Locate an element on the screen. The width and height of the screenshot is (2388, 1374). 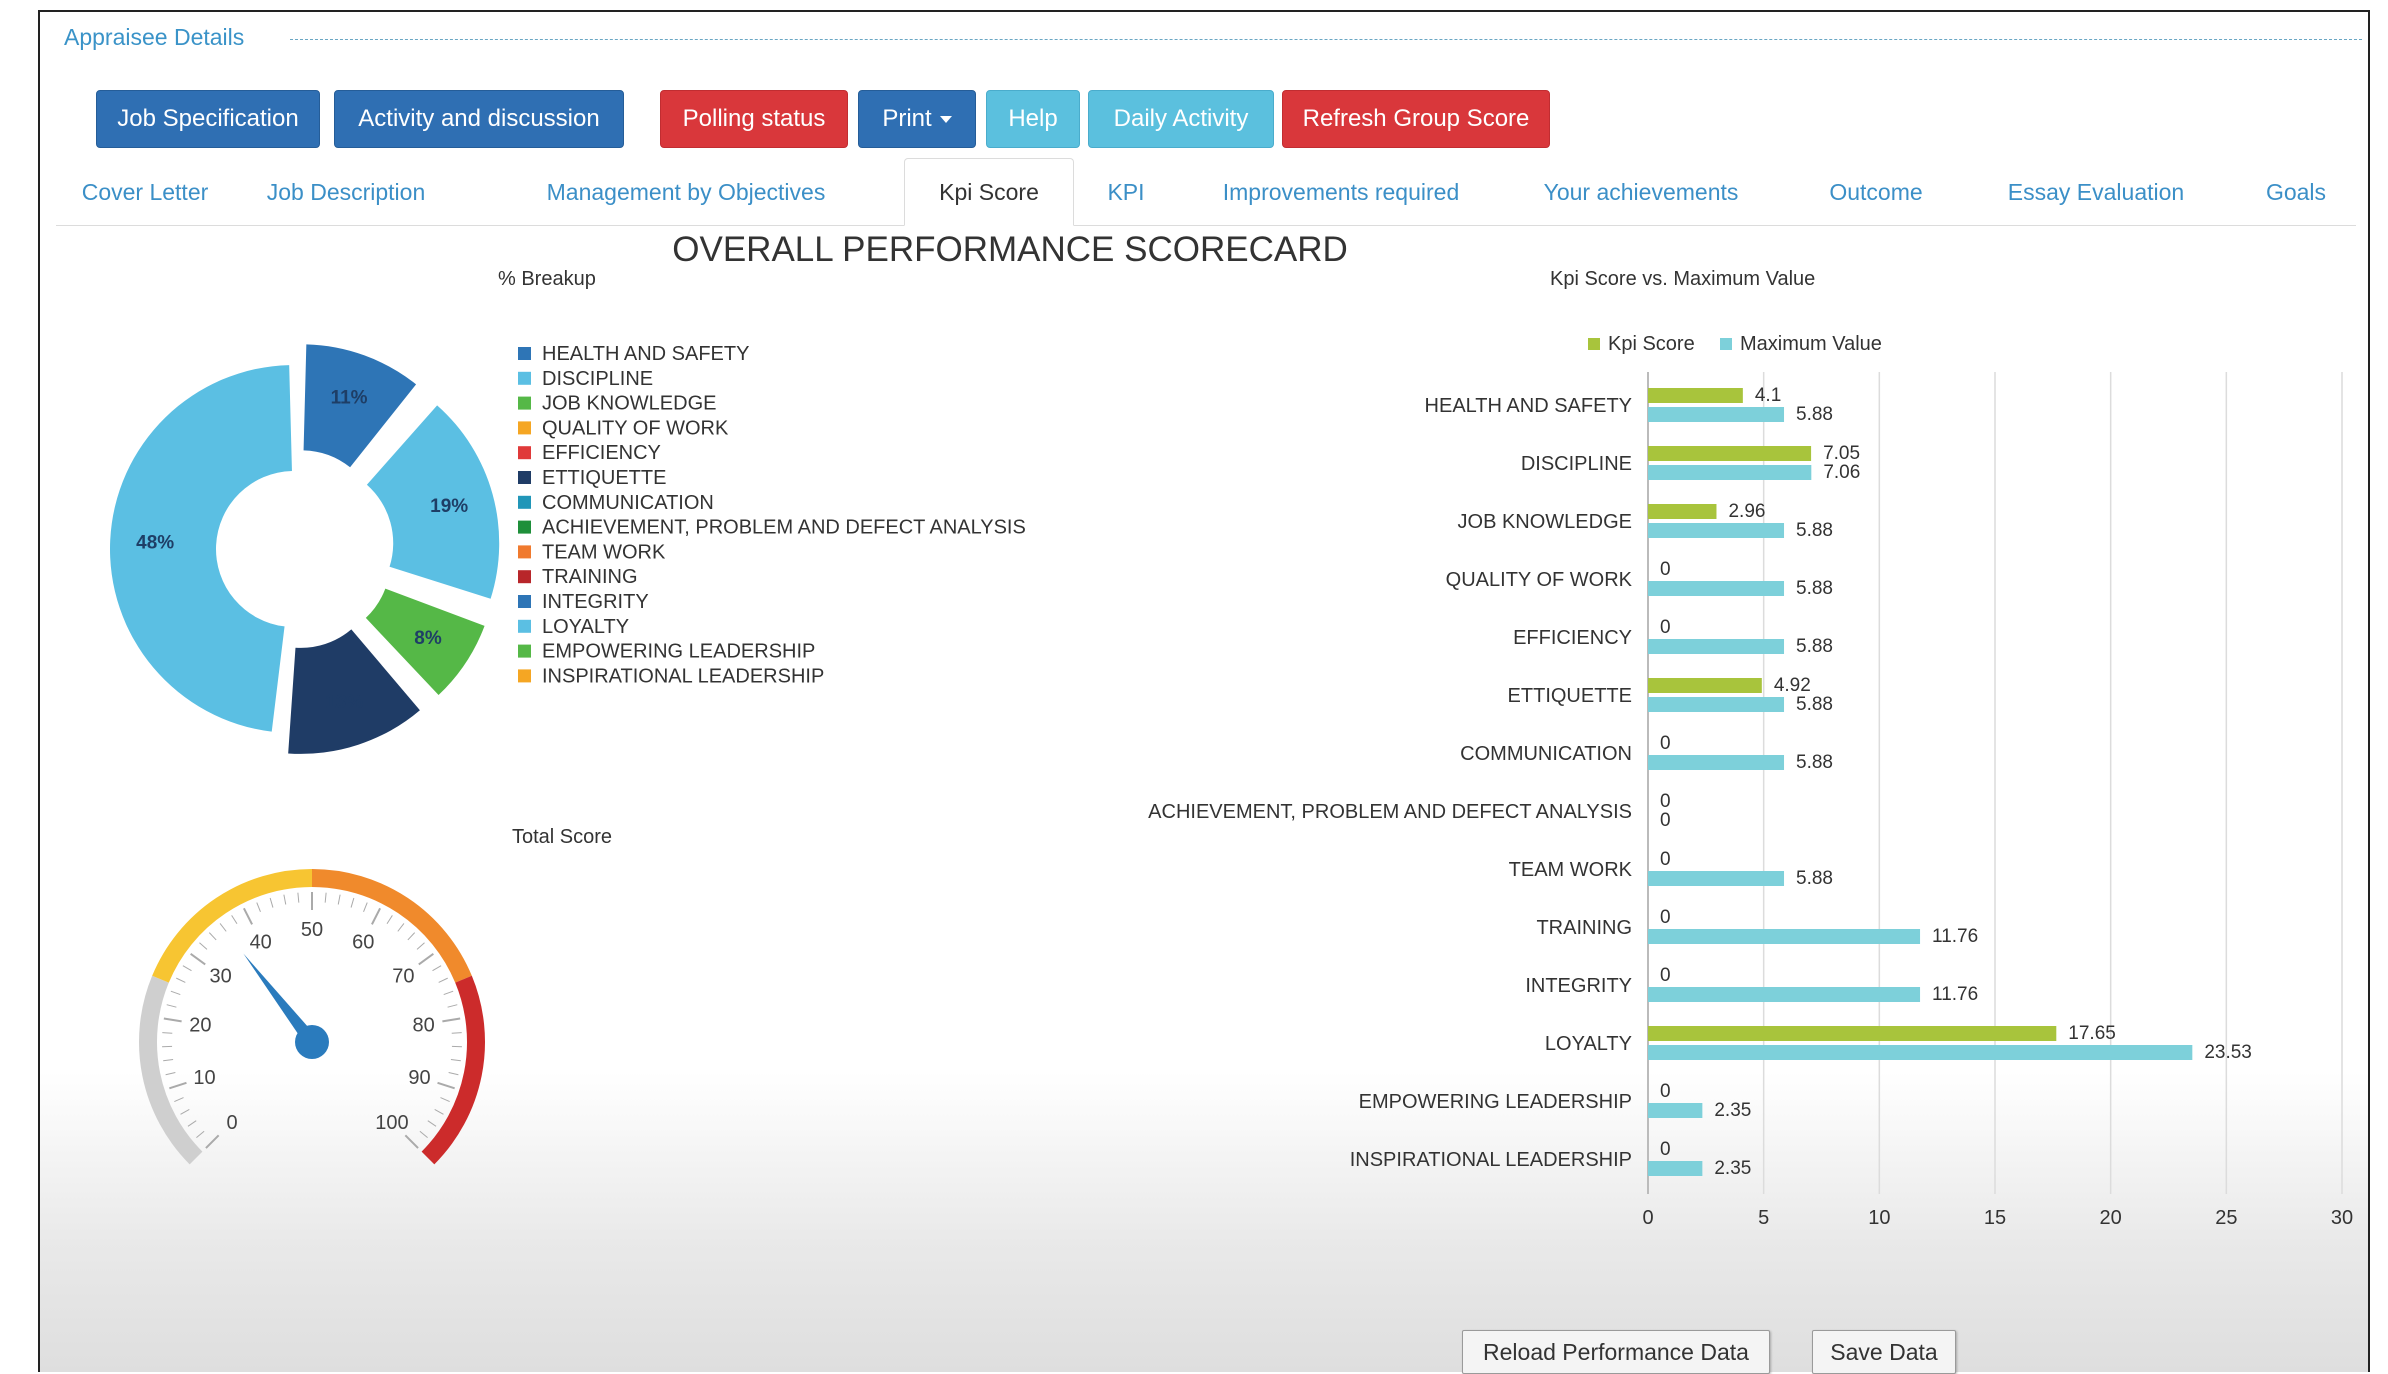
bar-legend-swatch is located at coordinates (1726, 344).